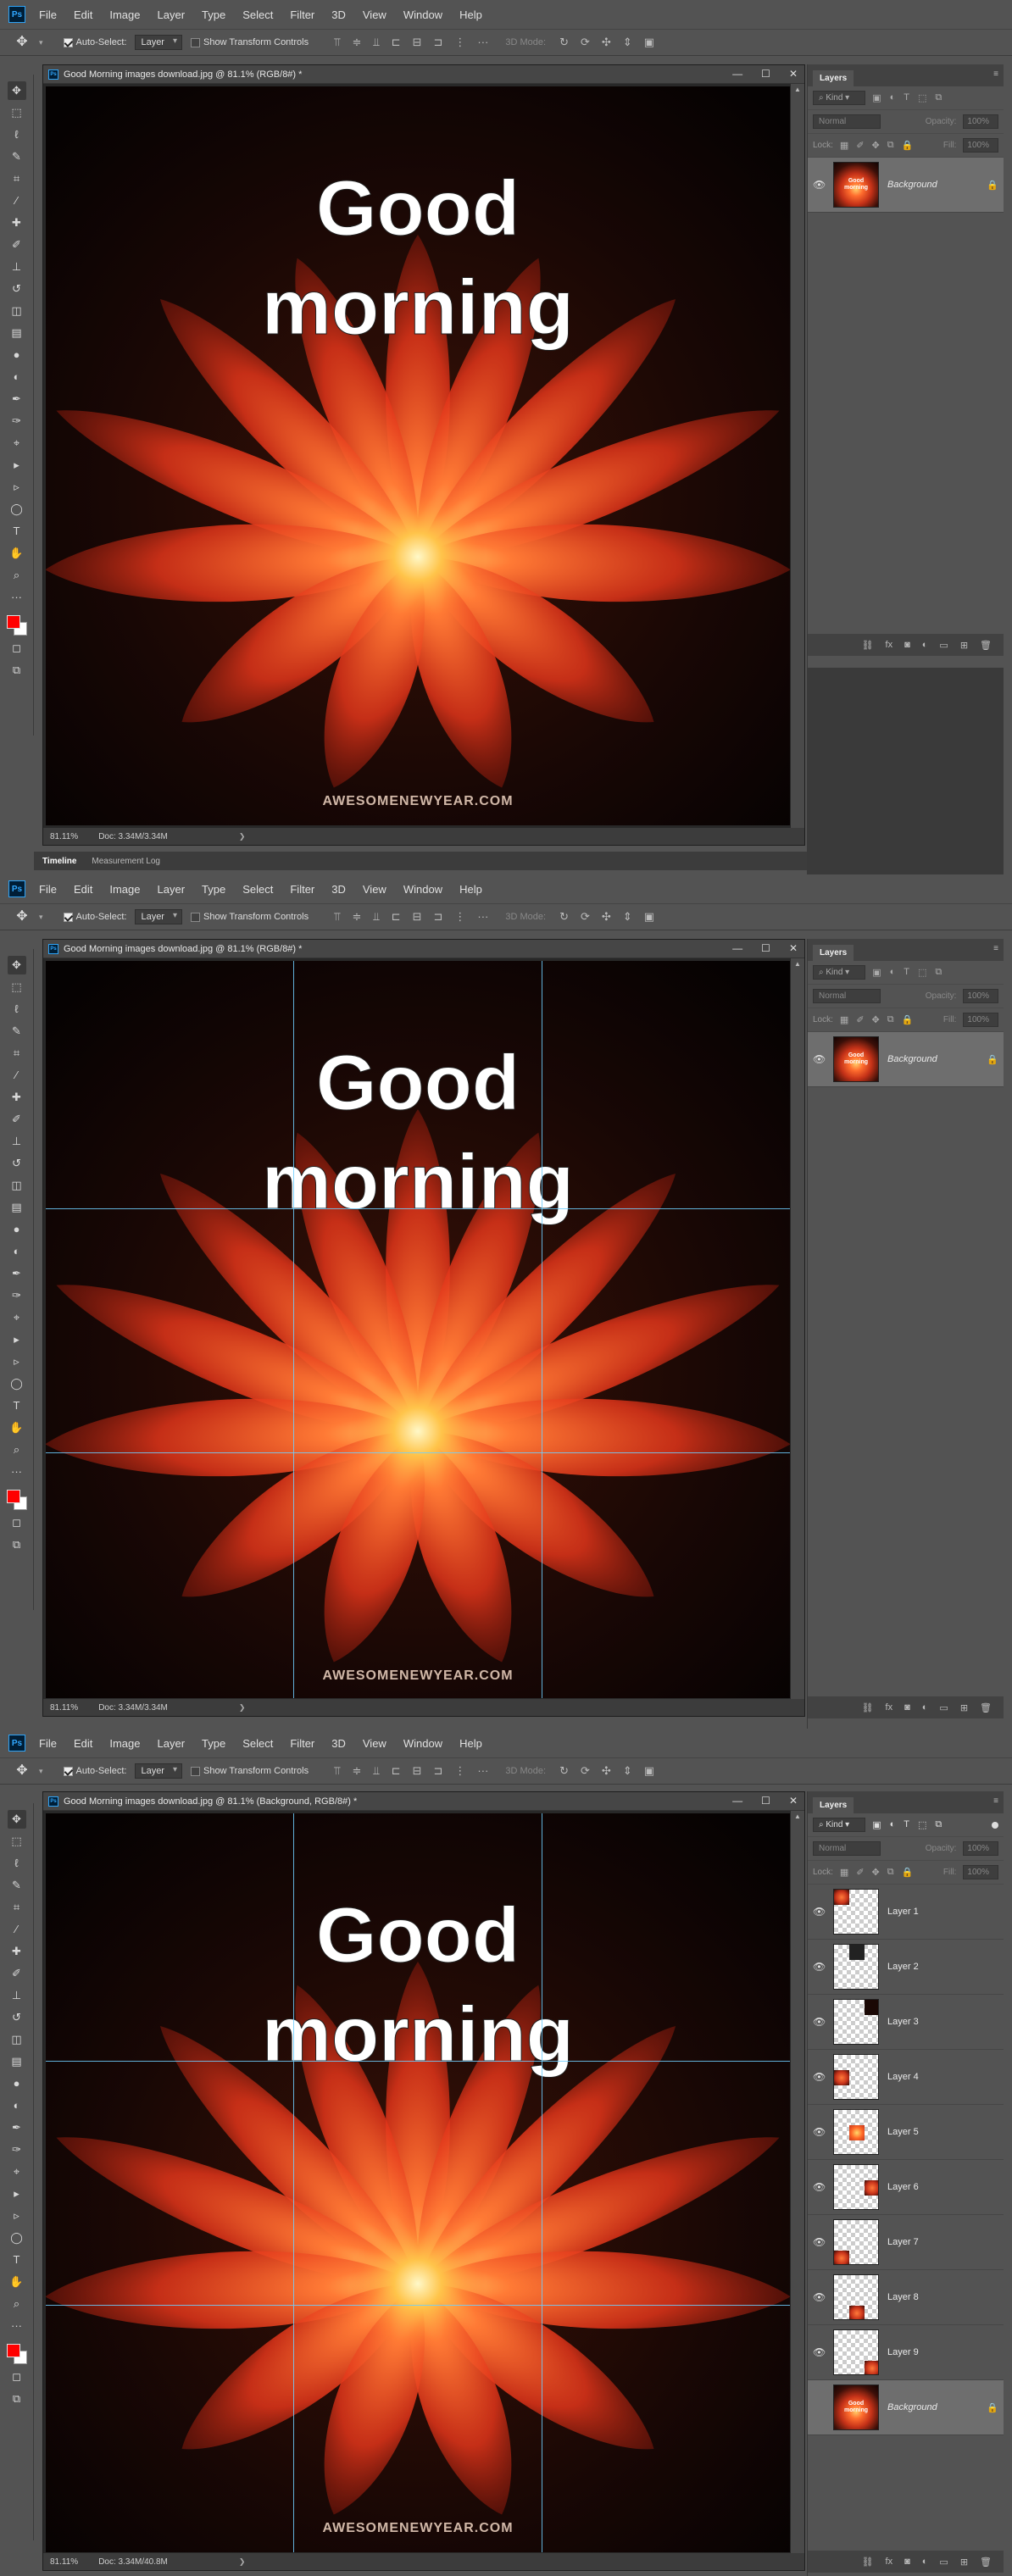 This screenshot has width=1012, height=2576. What do you see at coordinates (903, 2242) in the screenshot?
I see `layer-name: Layer 7` at bounding box center [903, 2242].